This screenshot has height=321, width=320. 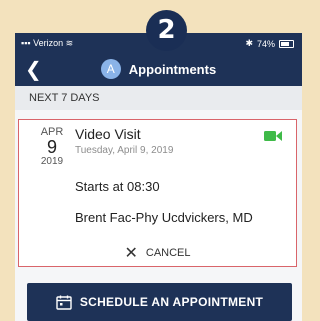 What do you see at coordinates (286, 43) in the screenshot?
I see `battery-icon` at bounding box center [286, 43].